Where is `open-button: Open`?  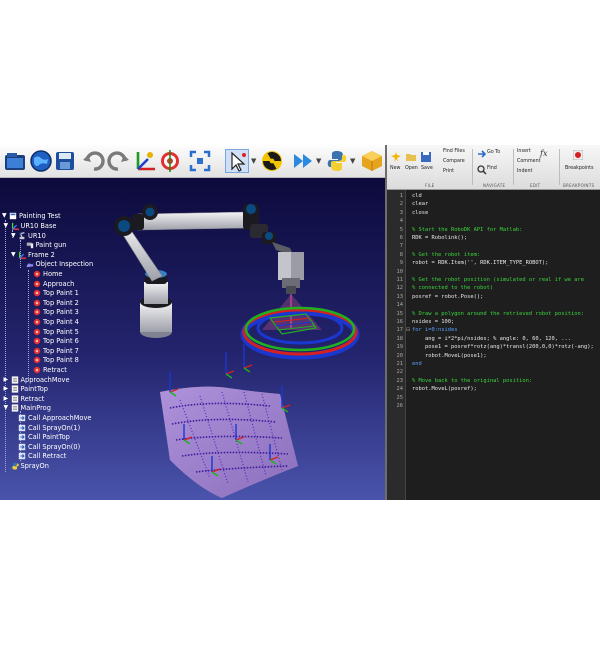 open-button: Open is located at coordinates (411, 169).